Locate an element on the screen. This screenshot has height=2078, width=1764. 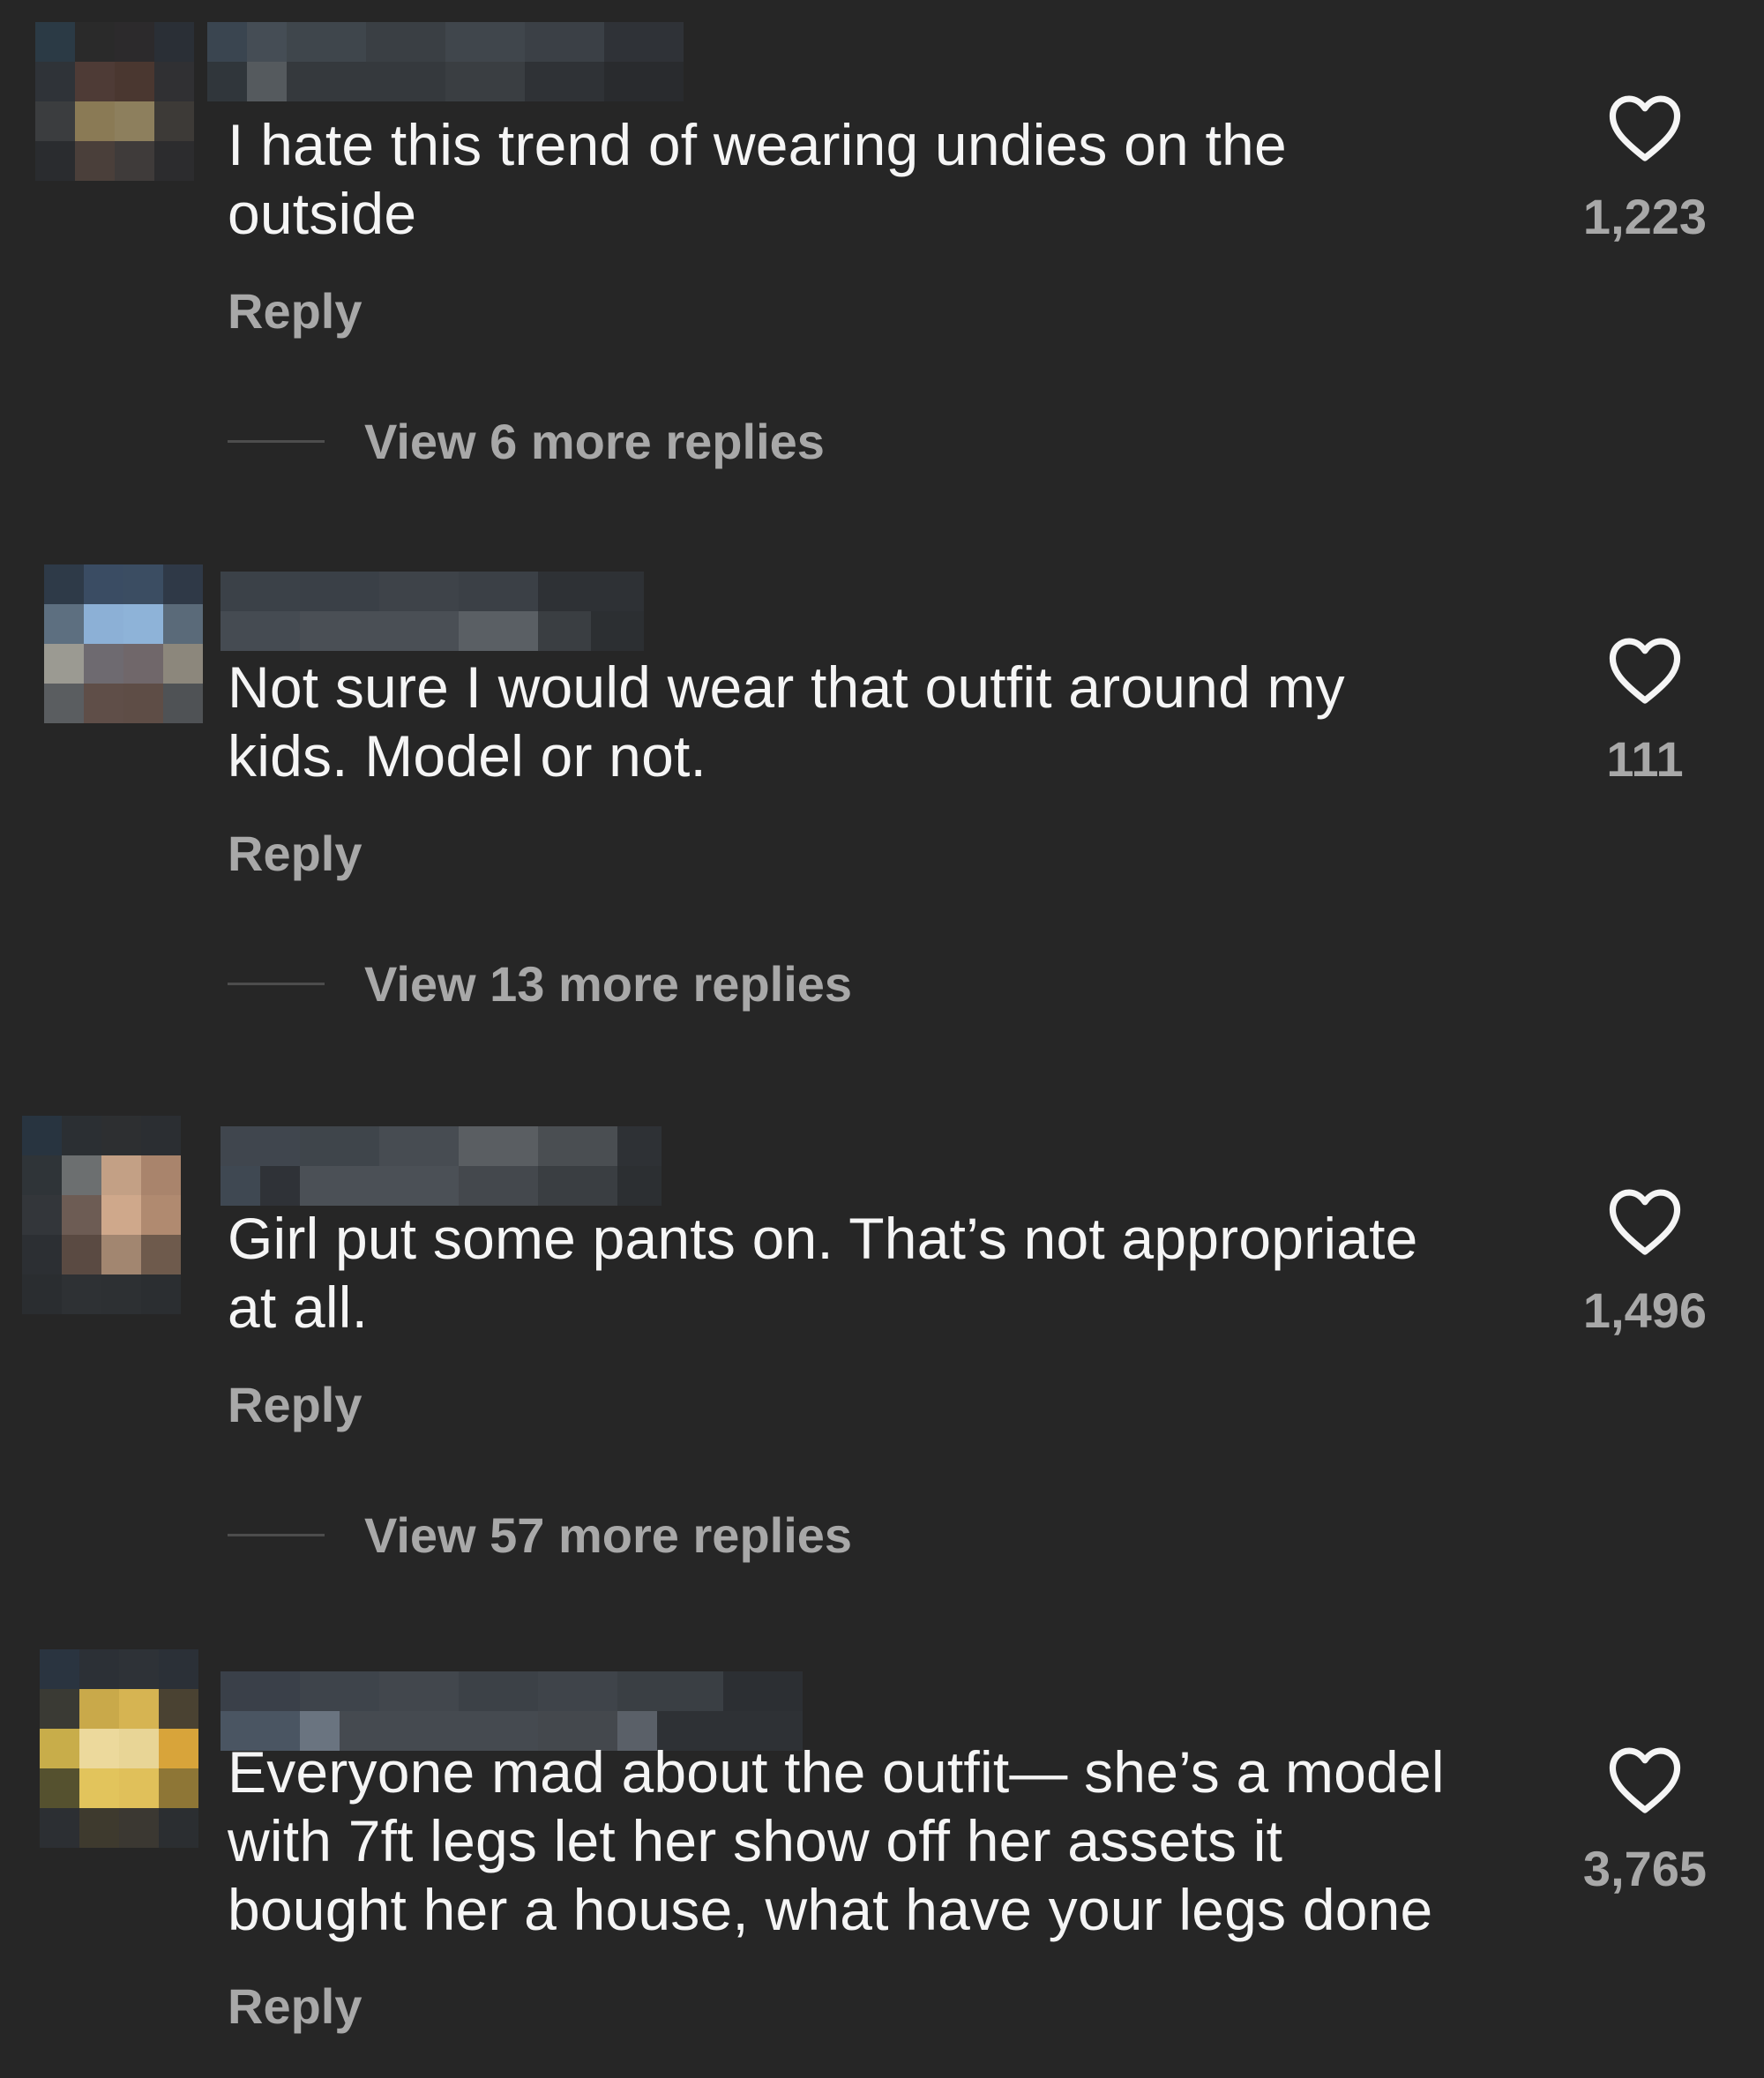
like-control: 111 is located at coordinates (1645, 711).